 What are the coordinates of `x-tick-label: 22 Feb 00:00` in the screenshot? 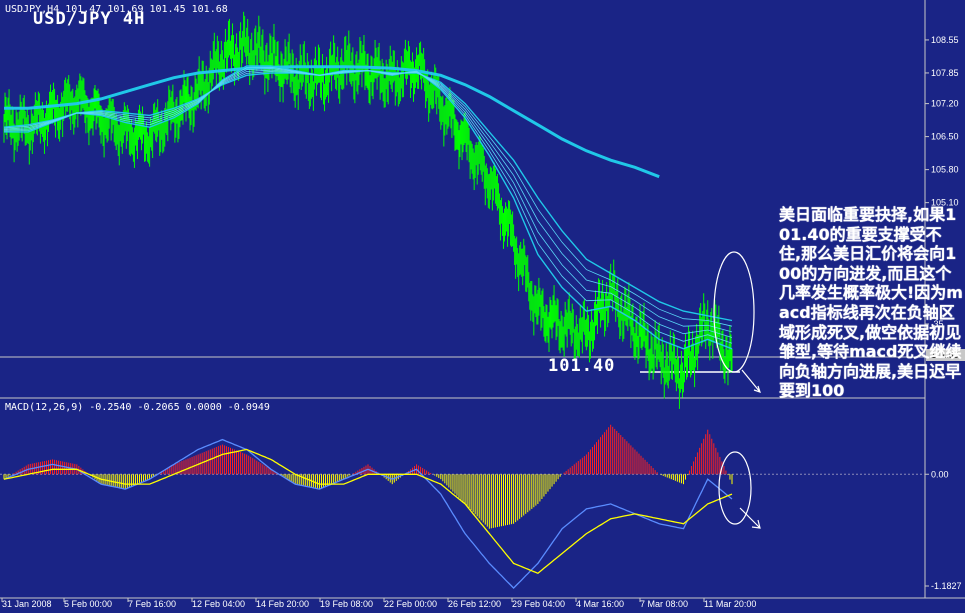 It's located at (410, 604).